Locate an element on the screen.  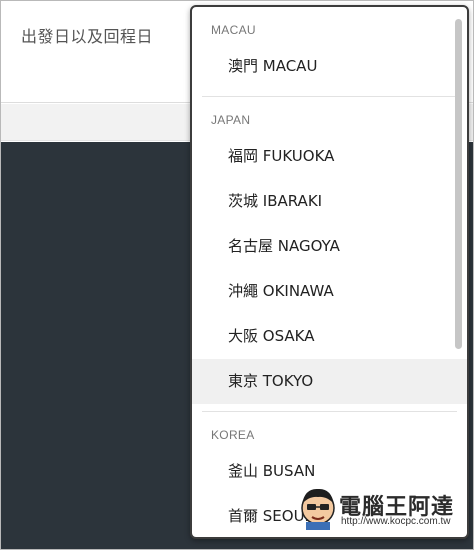
dropdown-option: 沖繩 OKINAWA is located at coordinates (329, 291).